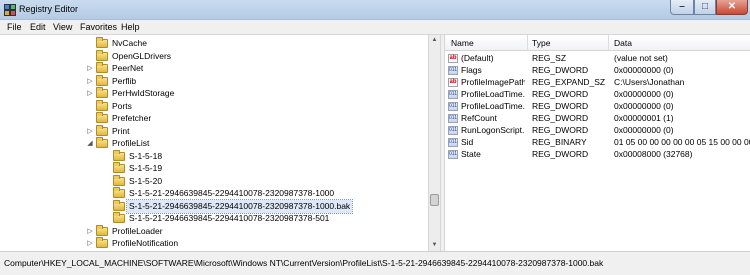  Describe the element at coordinates (560, 154) in the screenshot. I see `value-type: REG_DWORD` at that location.